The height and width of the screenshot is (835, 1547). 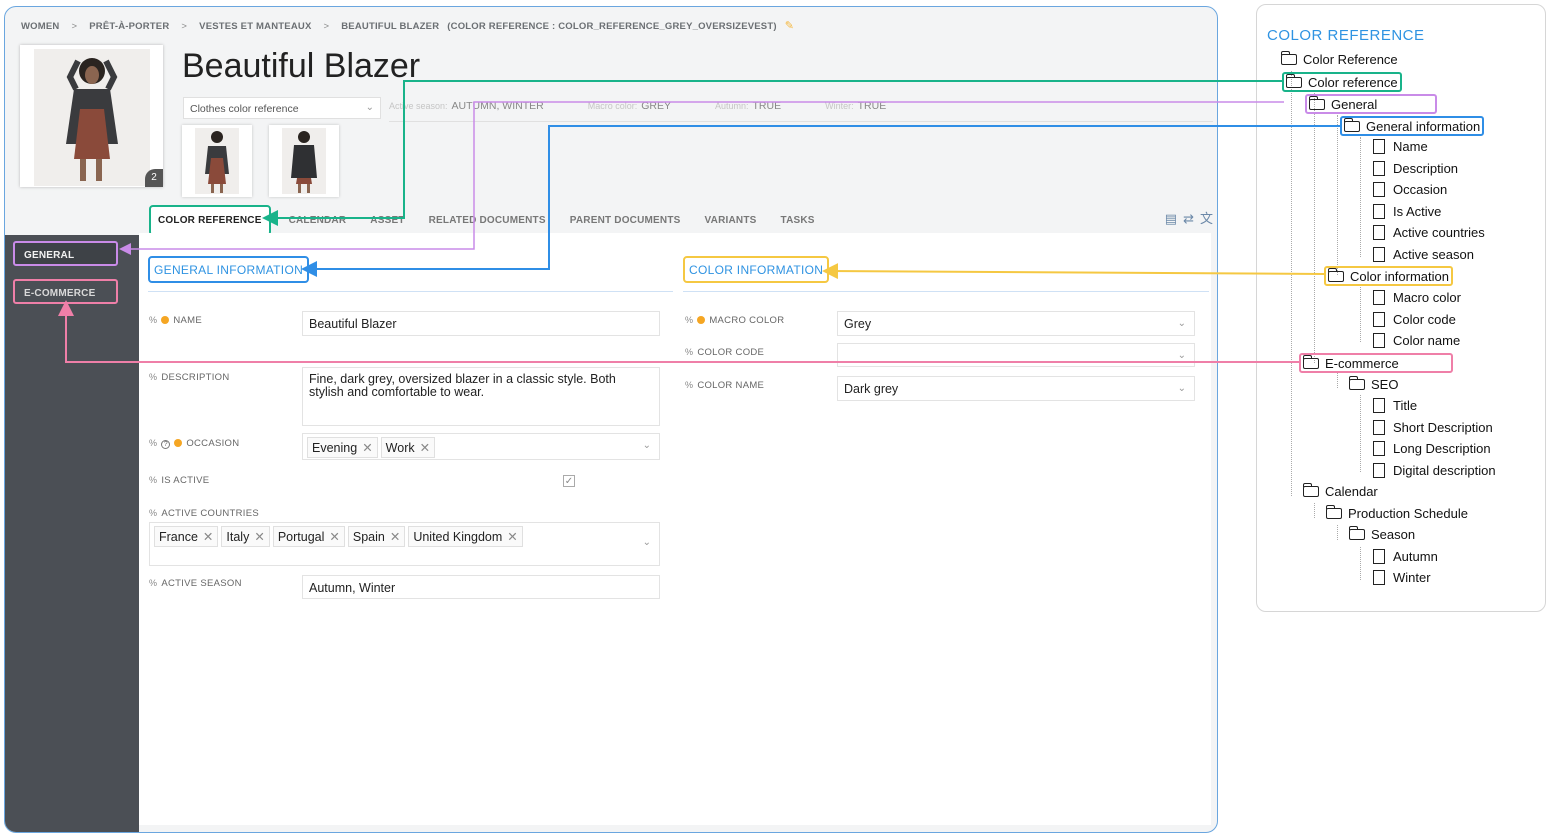 I want to click on tree-node-long-description: Long Description, so click(x=1432, y=450).